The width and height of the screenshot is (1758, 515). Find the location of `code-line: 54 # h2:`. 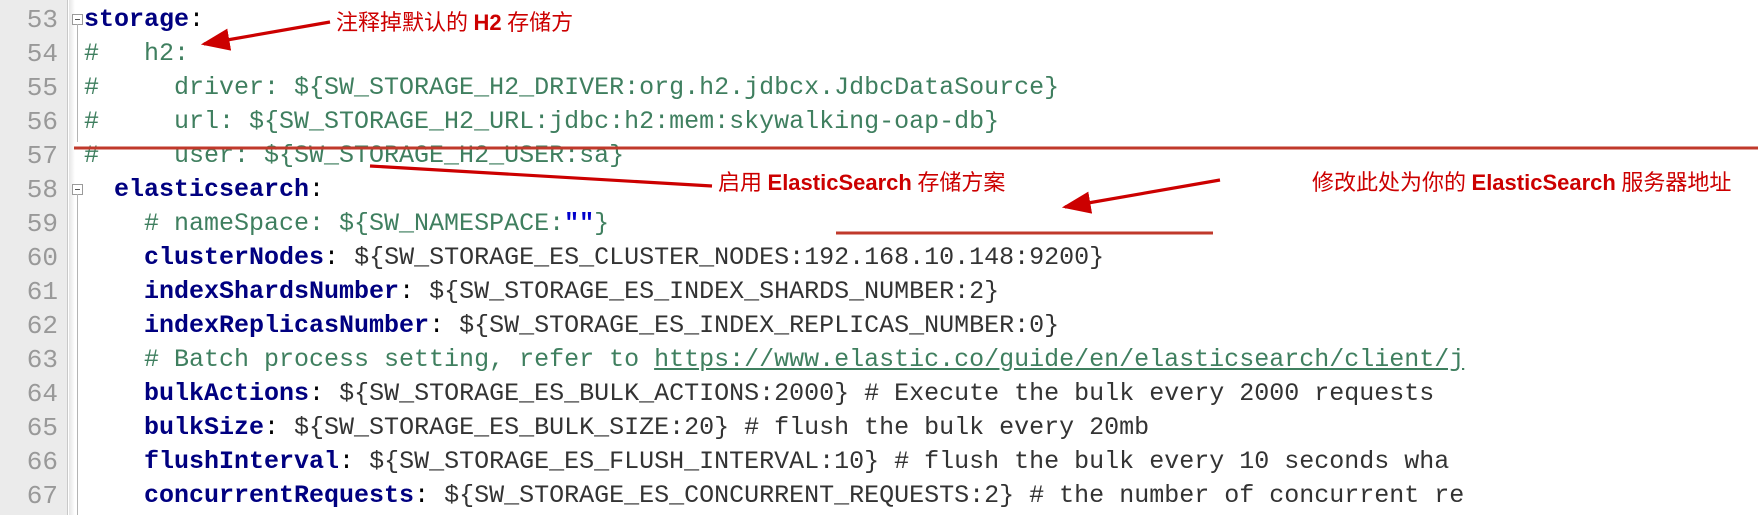

code-line: 54 # h2: is located at coordinates (879, 54).